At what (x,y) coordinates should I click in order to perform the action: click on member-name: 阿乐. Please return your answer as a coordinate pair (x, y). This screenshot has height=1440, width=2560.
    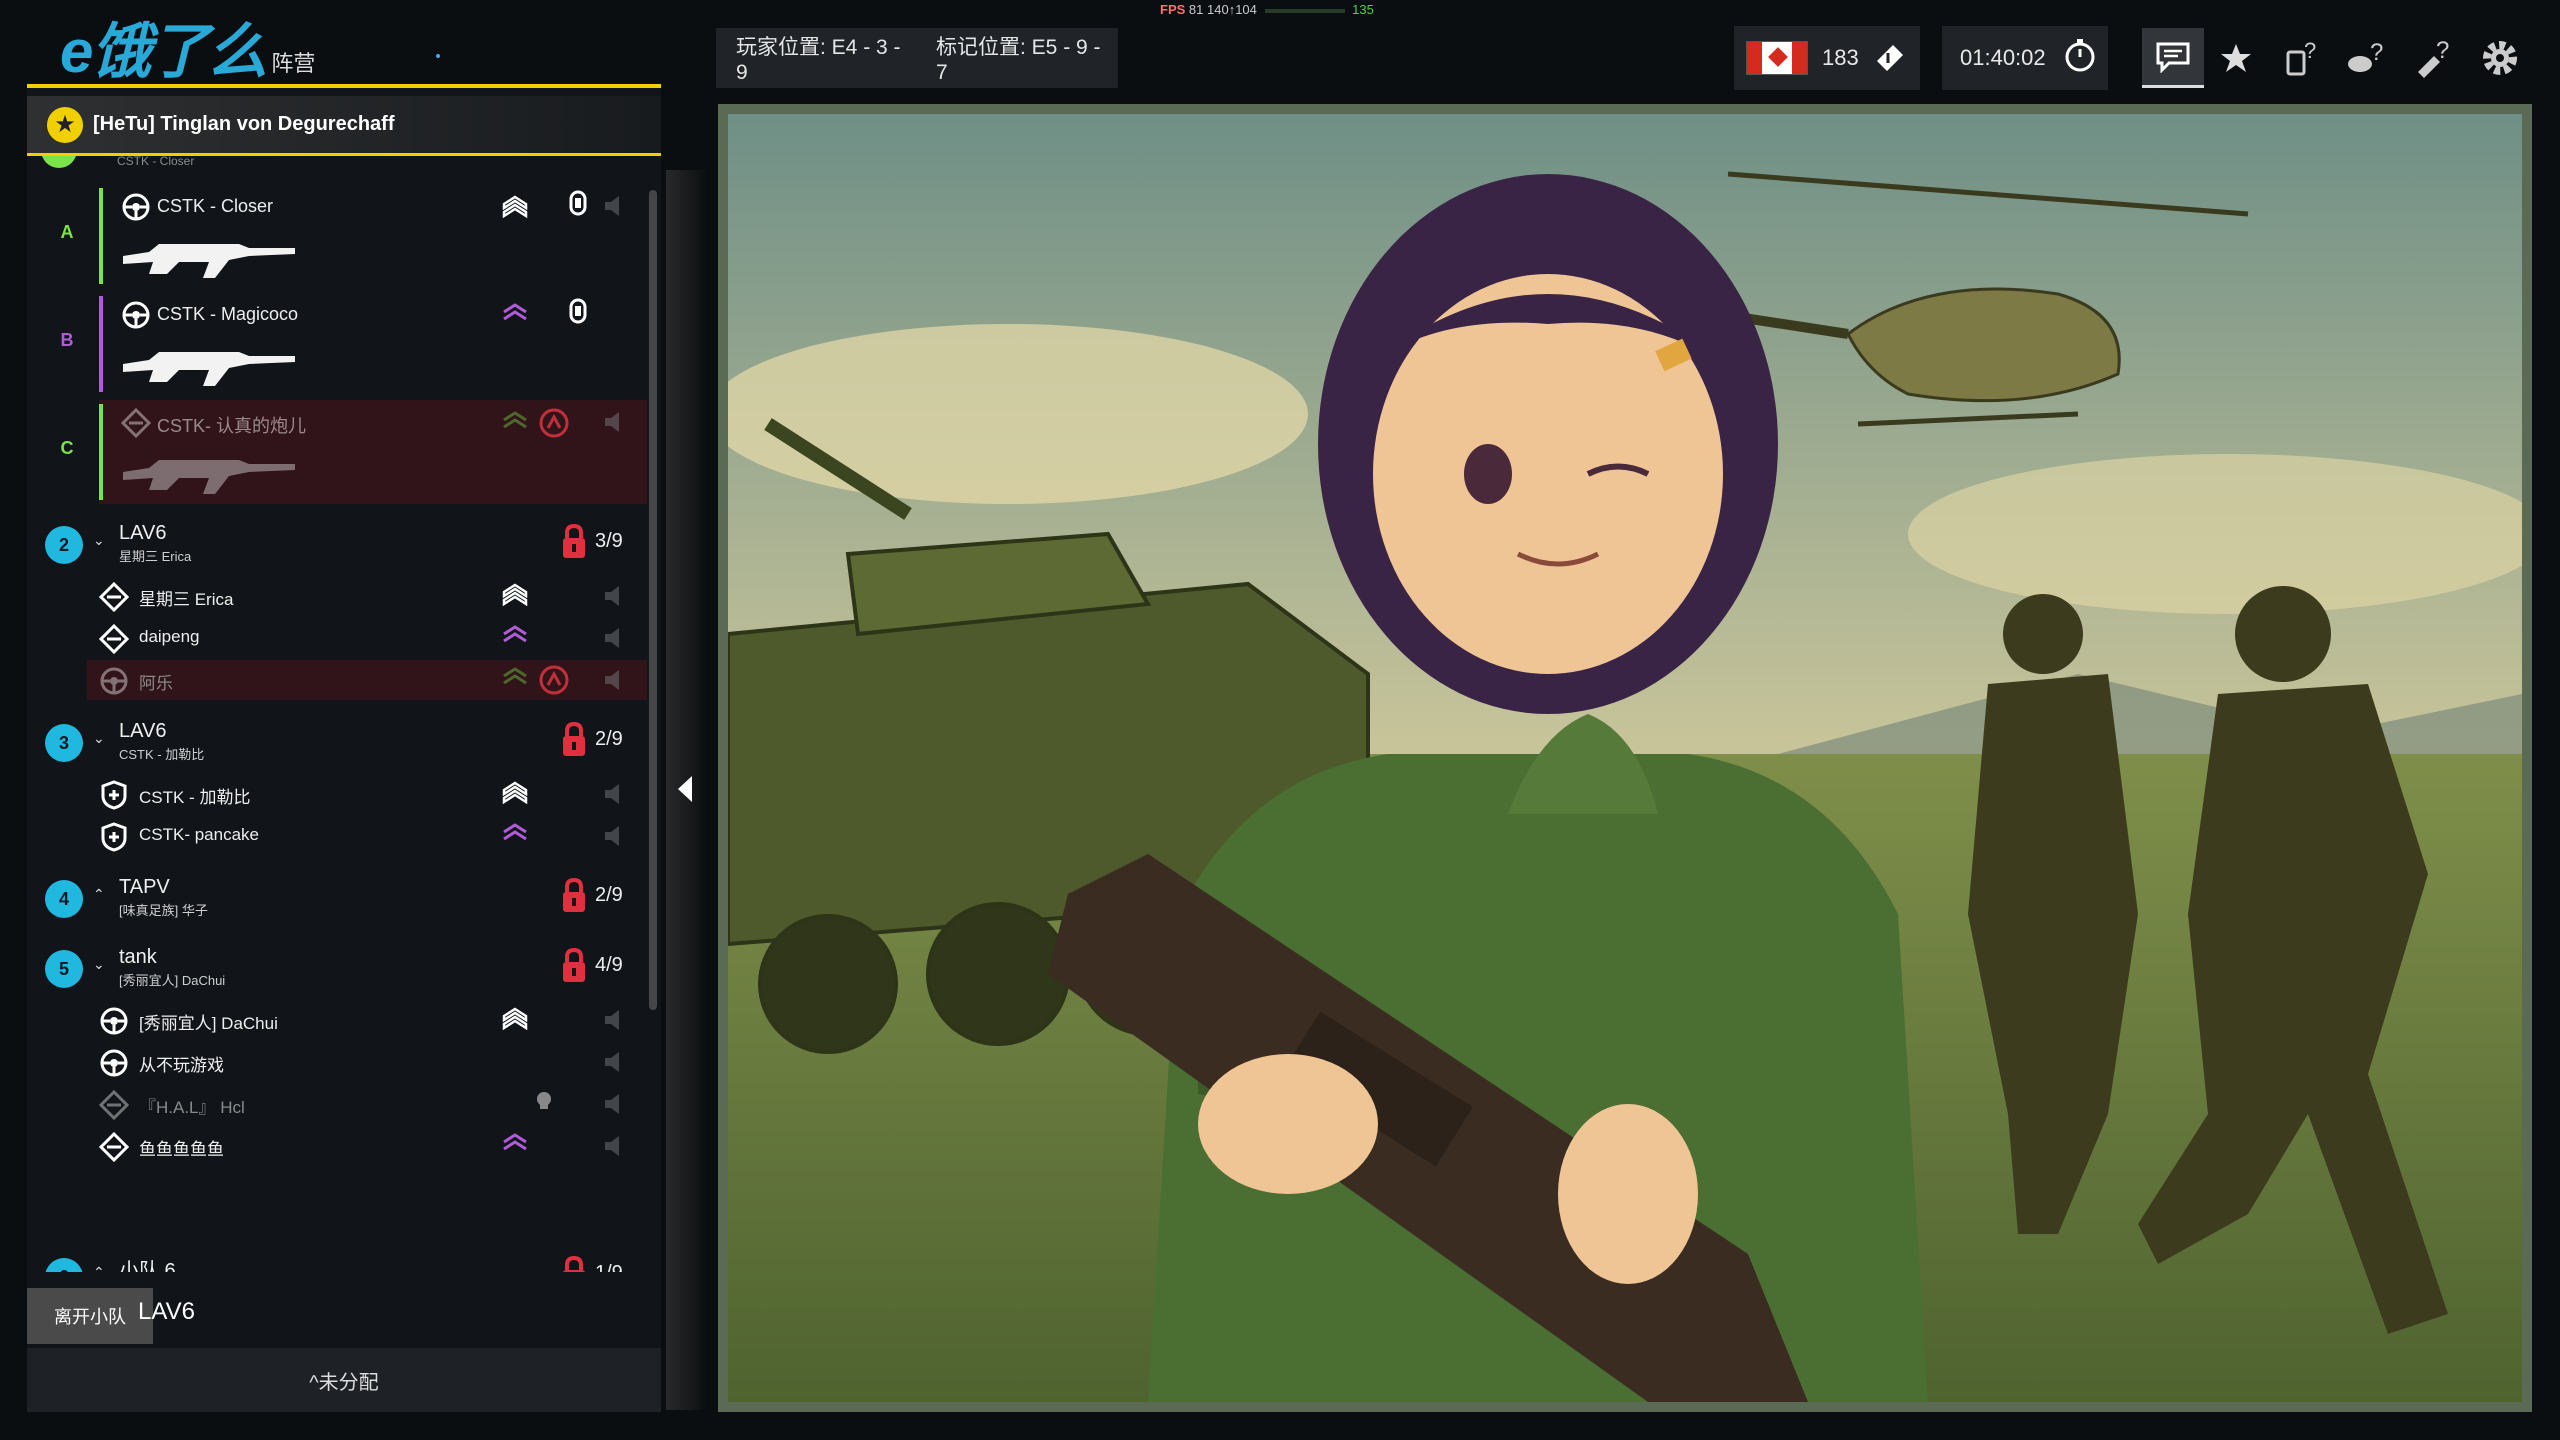
    Looking at the image, I should click on (156, 681).